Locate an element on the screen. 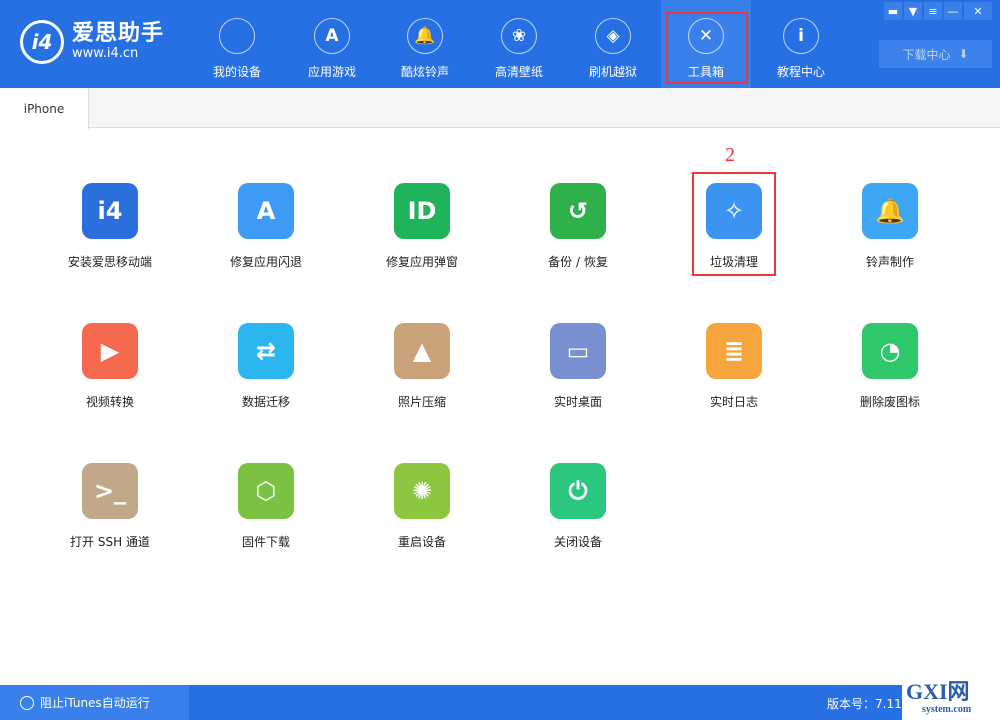  nav-label: 教程中心 is located at coordinates (800, 72).